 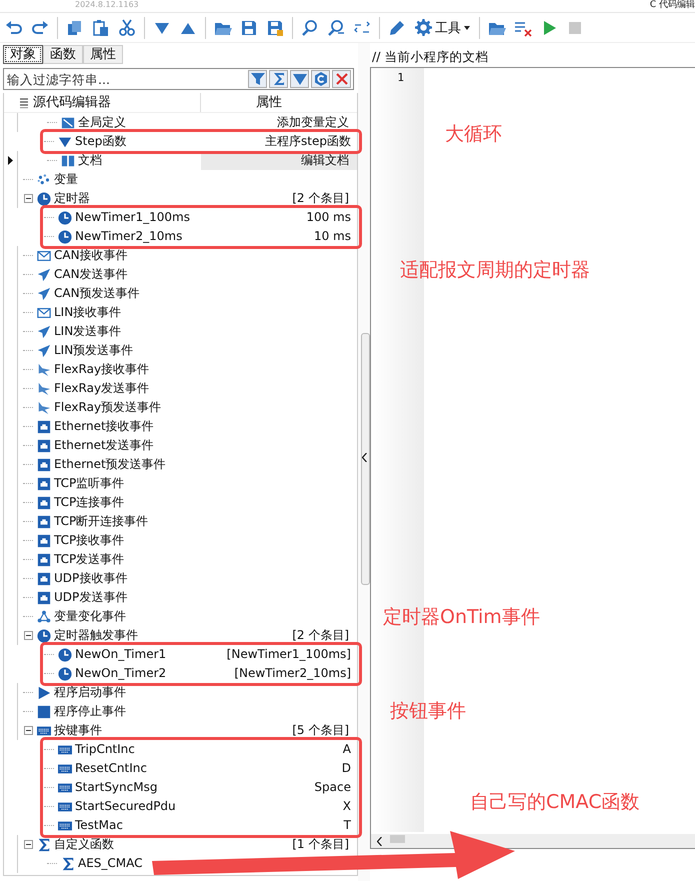 What do you see at coordinates (288, 654) in the screenshot?
I see `property-value: [NewTimer1_100ms]` at bounding box center [288, 654].